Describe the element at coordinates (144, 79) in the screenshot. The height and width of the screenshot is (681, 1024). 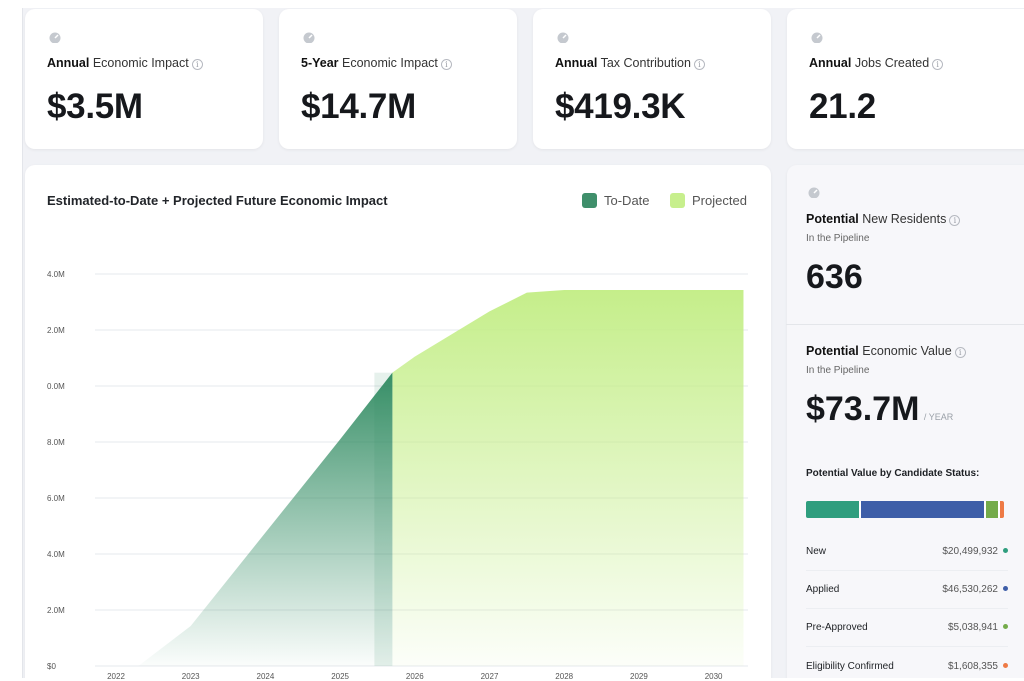
I see `kpi-card-annual-economic-impact: Annual Economic Impact i $3.5M` at that location.